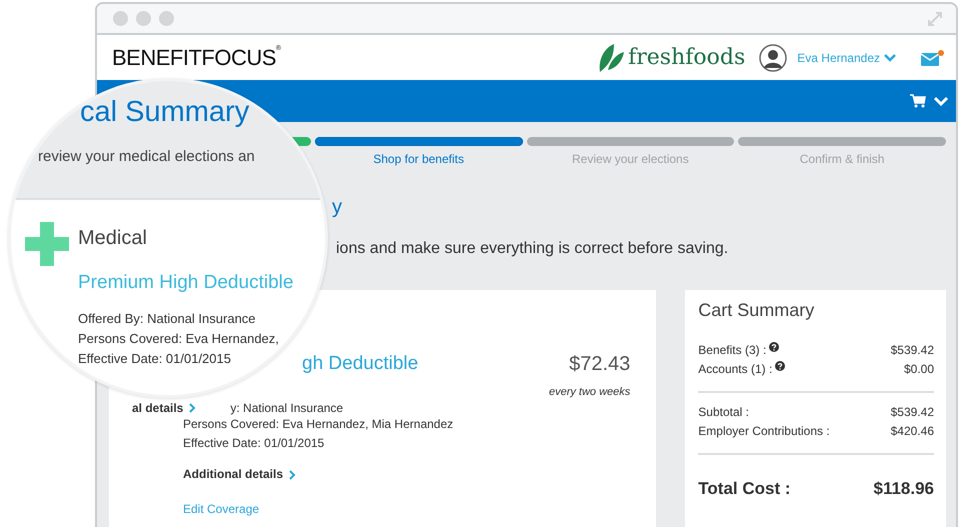 Image resolution: width=960 pixels, height=527 pixels. What do you see at coordinates (918, 101) in the screenshot?
I see `cart-icon` at bounding box center [918, 101].